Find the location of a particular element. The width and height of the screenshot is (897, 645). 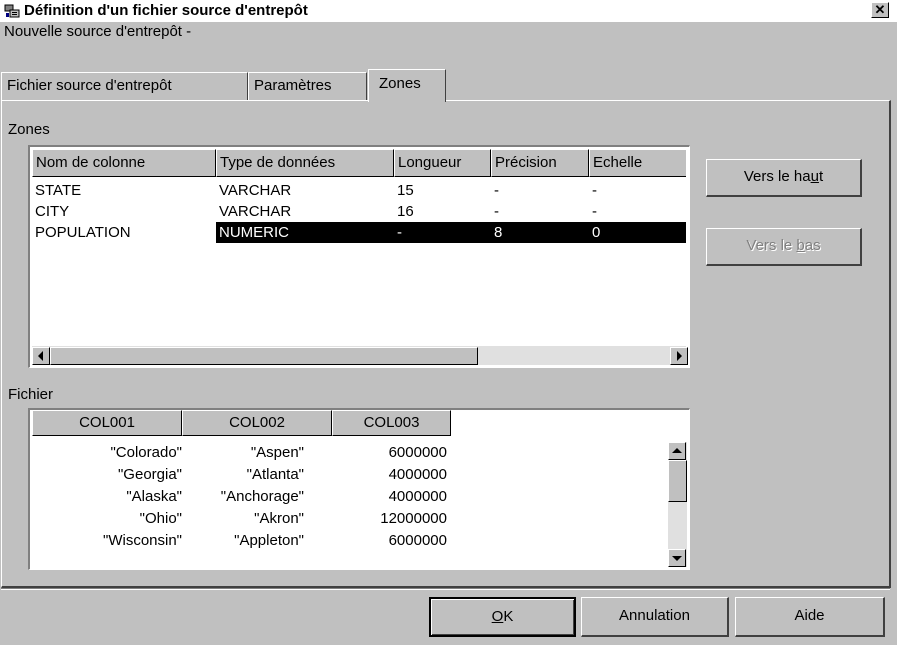

button-label: Vers le is located at coordinates (771, 245).